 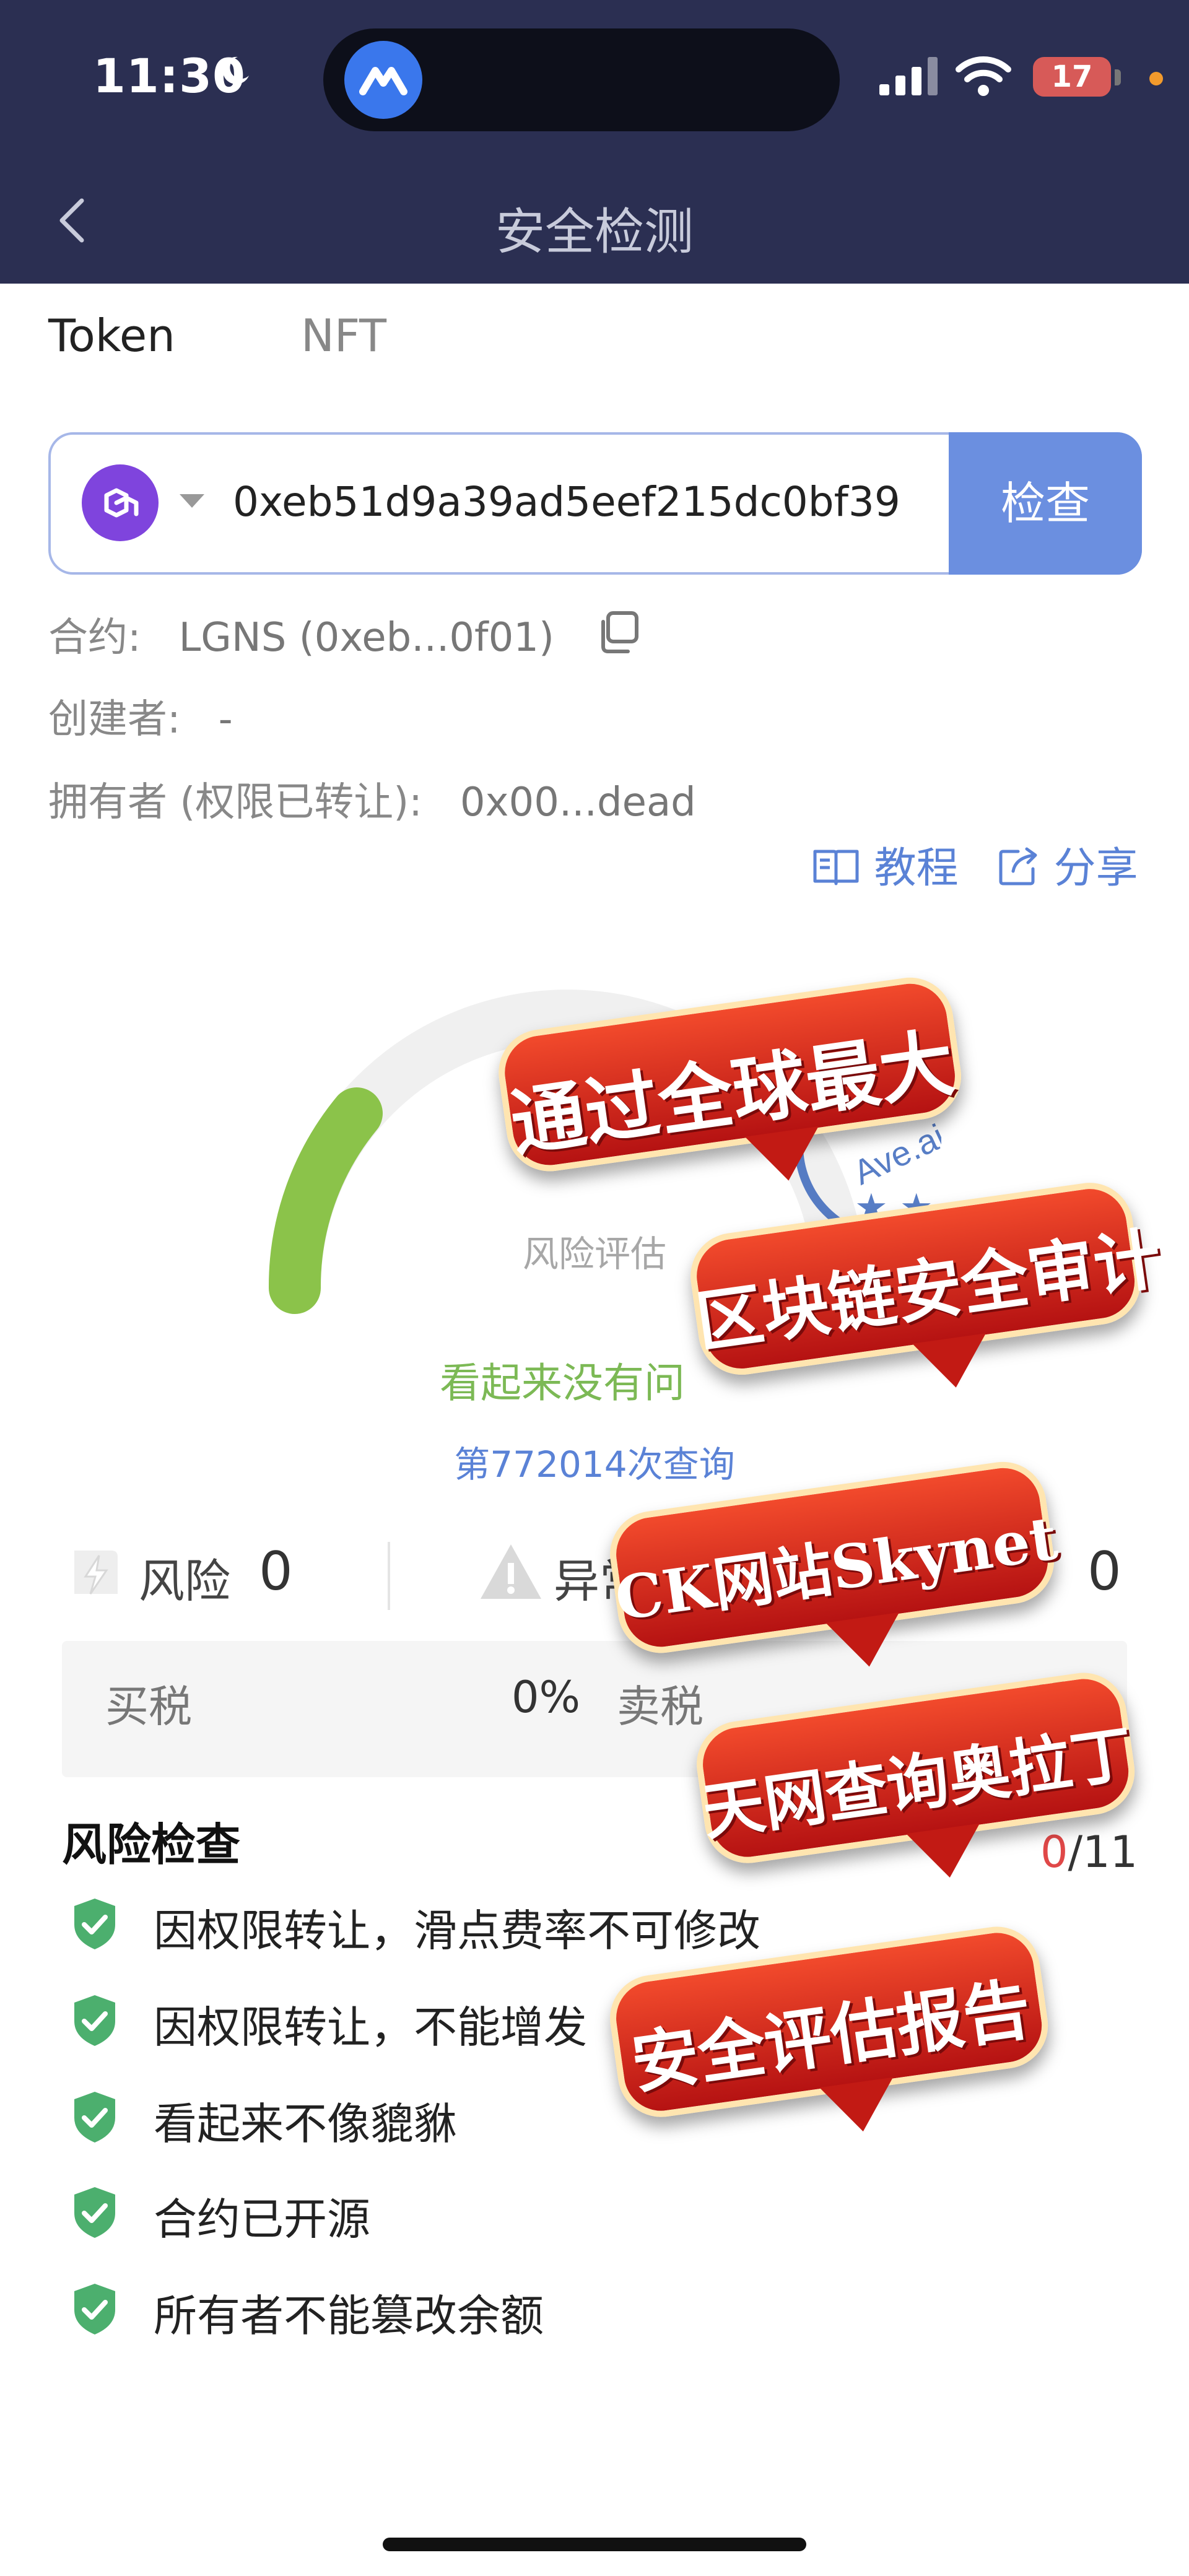 I want to click on risk-stat-label: 风险, so click(x=184, y=1581).